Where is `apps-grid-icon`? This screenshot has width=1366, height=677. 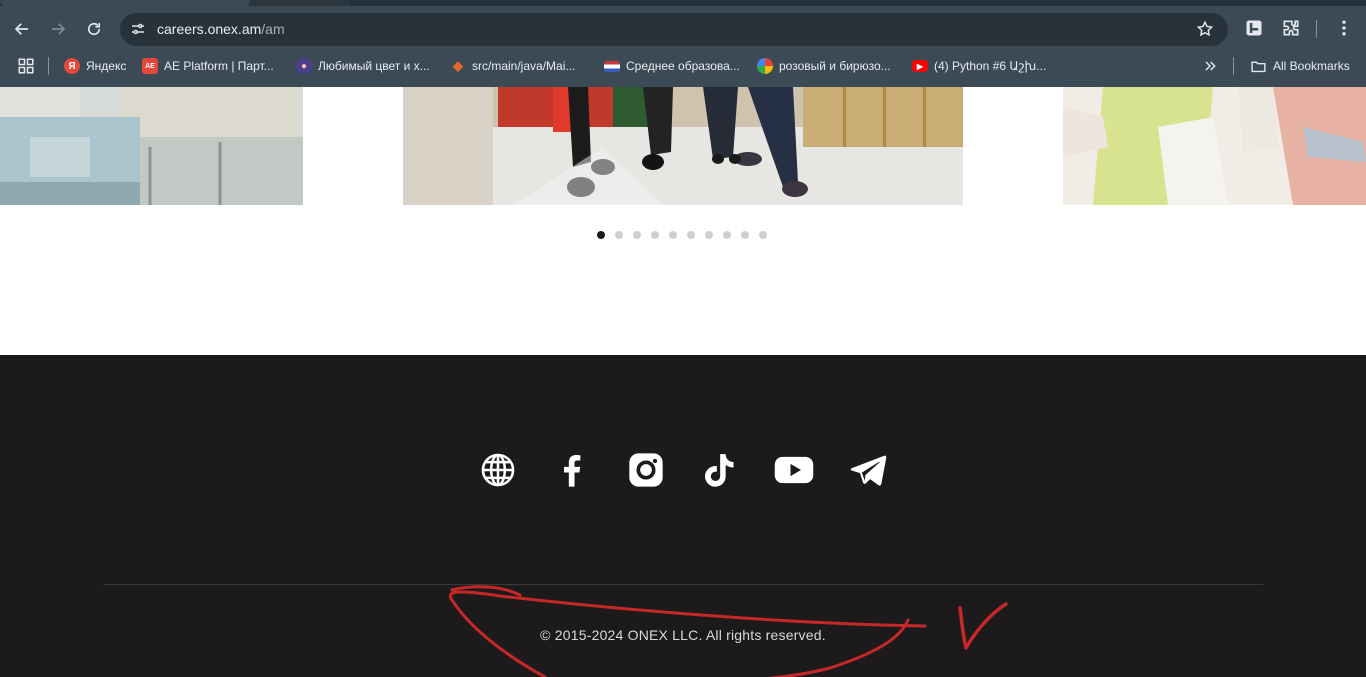 apps-grid-icon is located at coordinates (26, 66).